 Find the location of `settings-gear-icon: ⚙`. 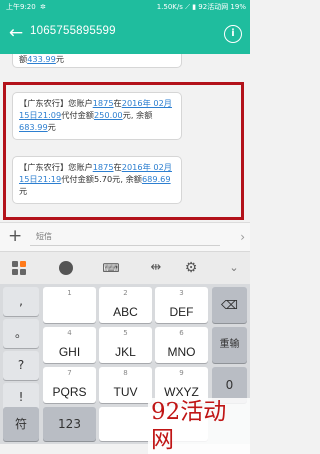

settings-gear-icon: ⚙ is located at coordinates (191, 268).